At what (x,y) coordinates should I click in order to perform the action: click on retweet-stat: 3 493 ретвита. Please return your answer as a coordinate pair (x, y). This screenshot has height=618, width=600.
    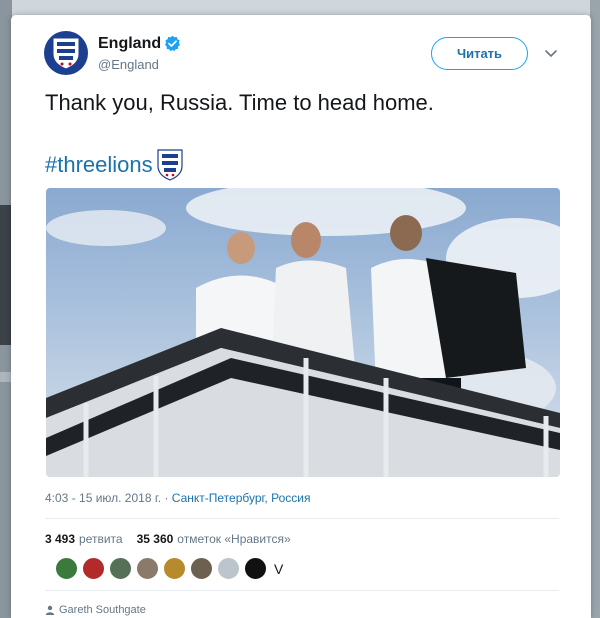
    Looking at the image, I should click on (84, 539).